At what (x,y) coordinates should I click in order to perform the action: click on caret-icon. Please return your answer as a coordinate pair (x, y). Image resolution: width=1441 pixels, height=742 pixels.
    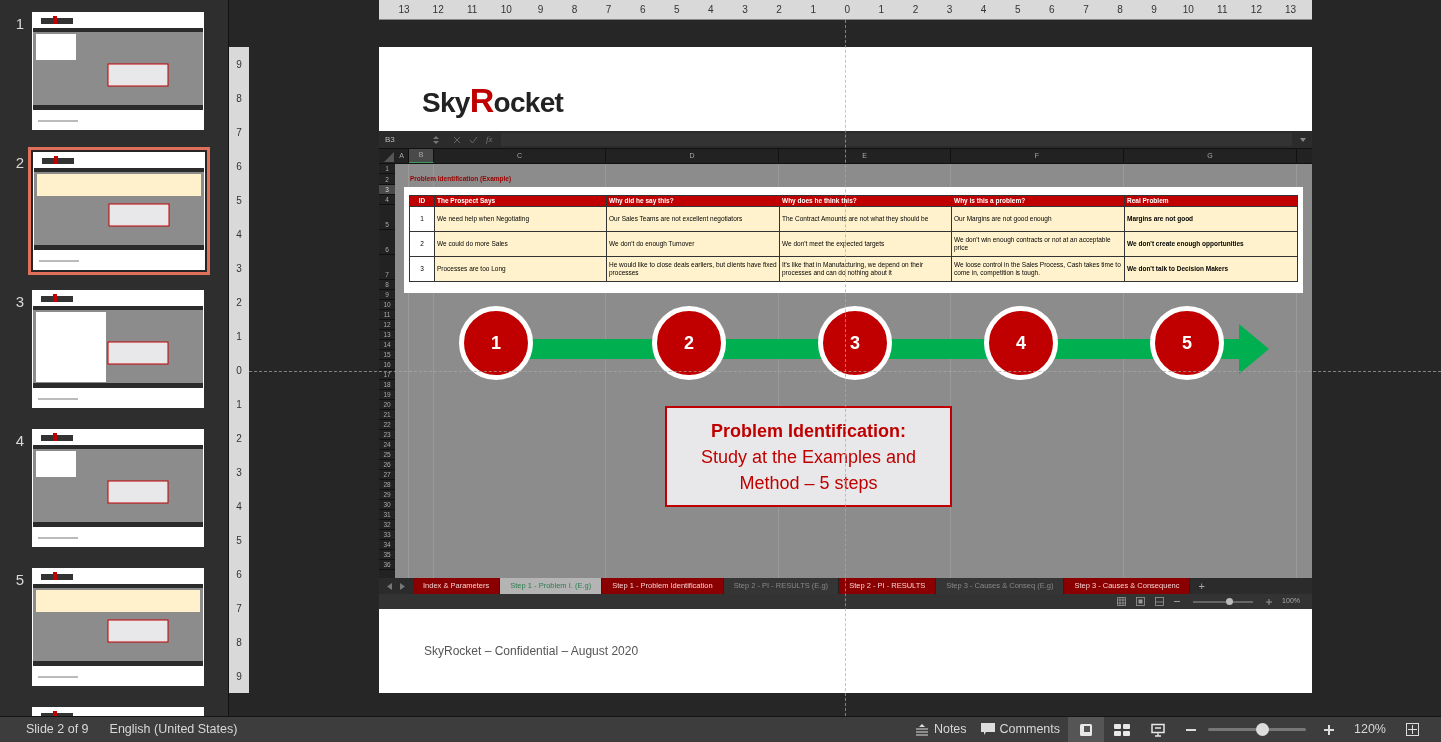
    Looking at the image, I should click on (1303, 139).